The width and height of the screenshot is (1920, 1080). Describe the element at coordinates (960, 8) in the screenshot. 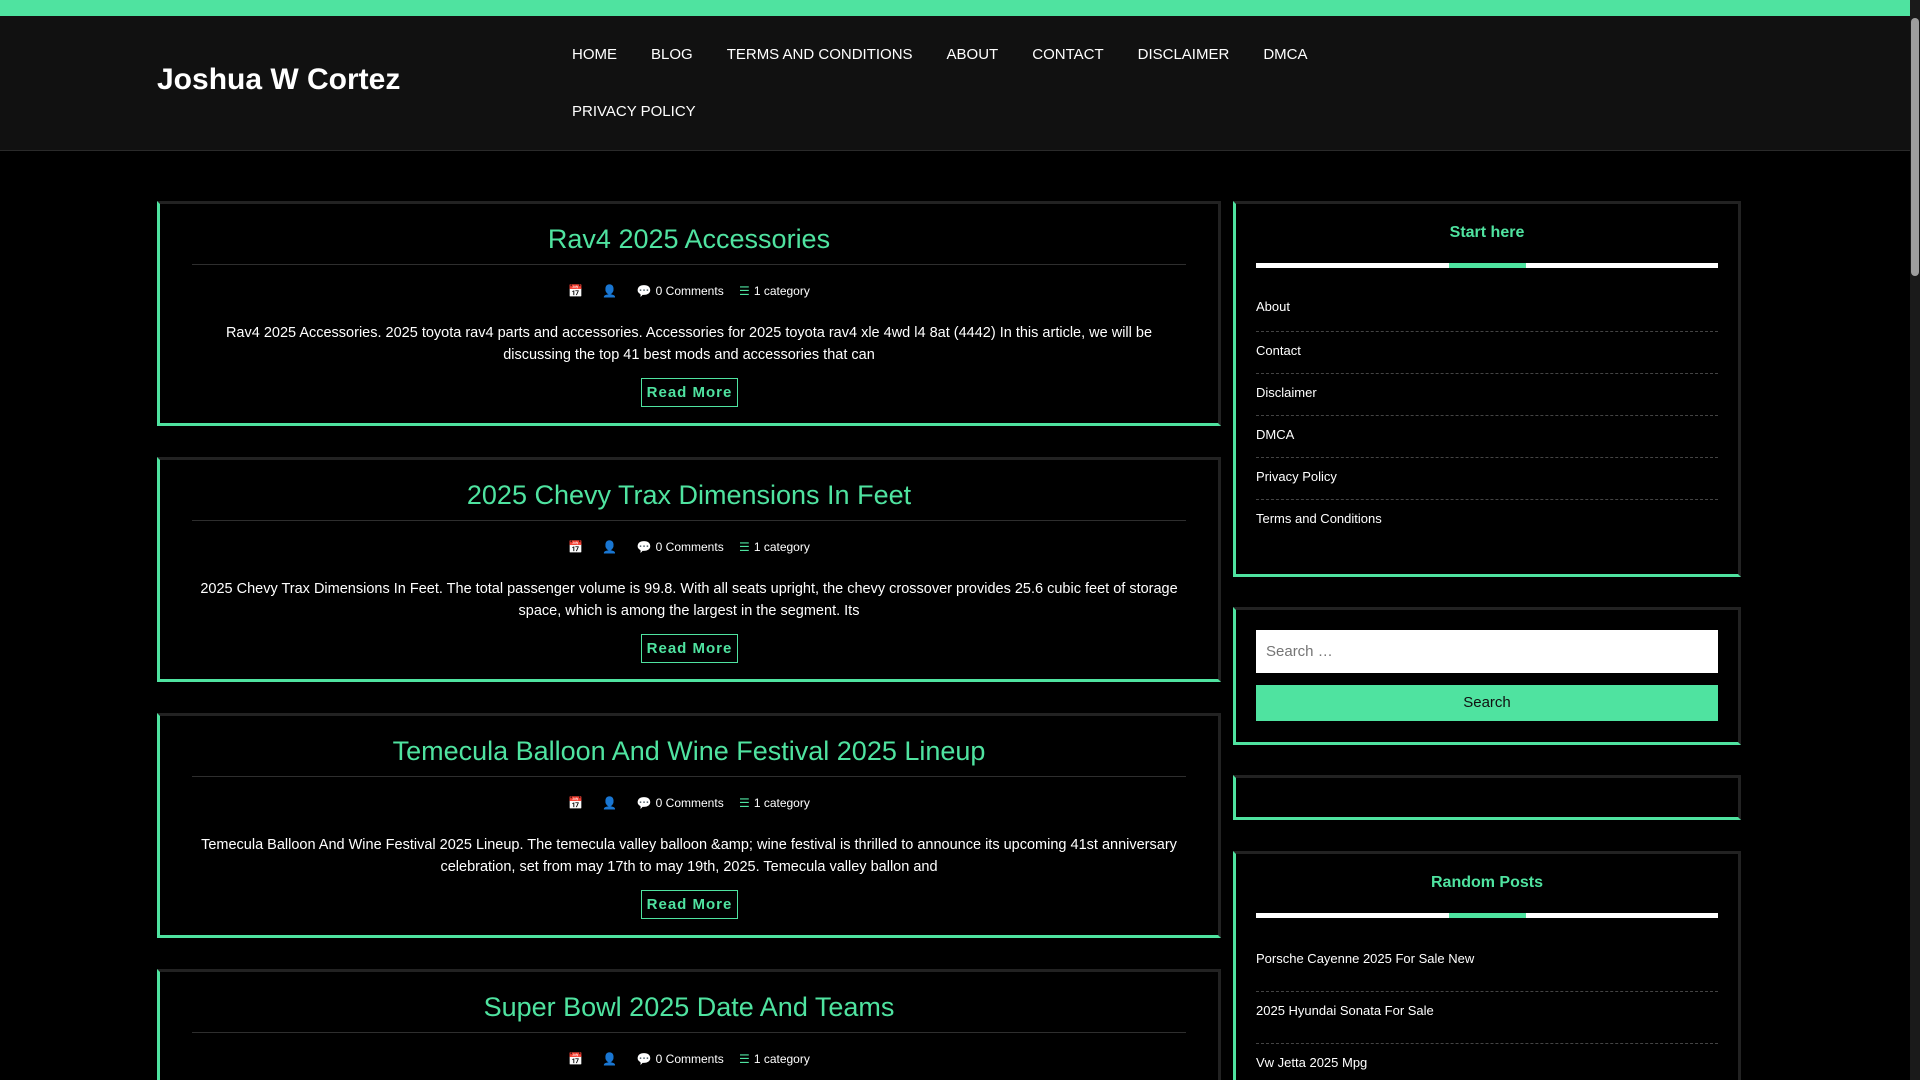

I see `top-accent-bar` at that location.